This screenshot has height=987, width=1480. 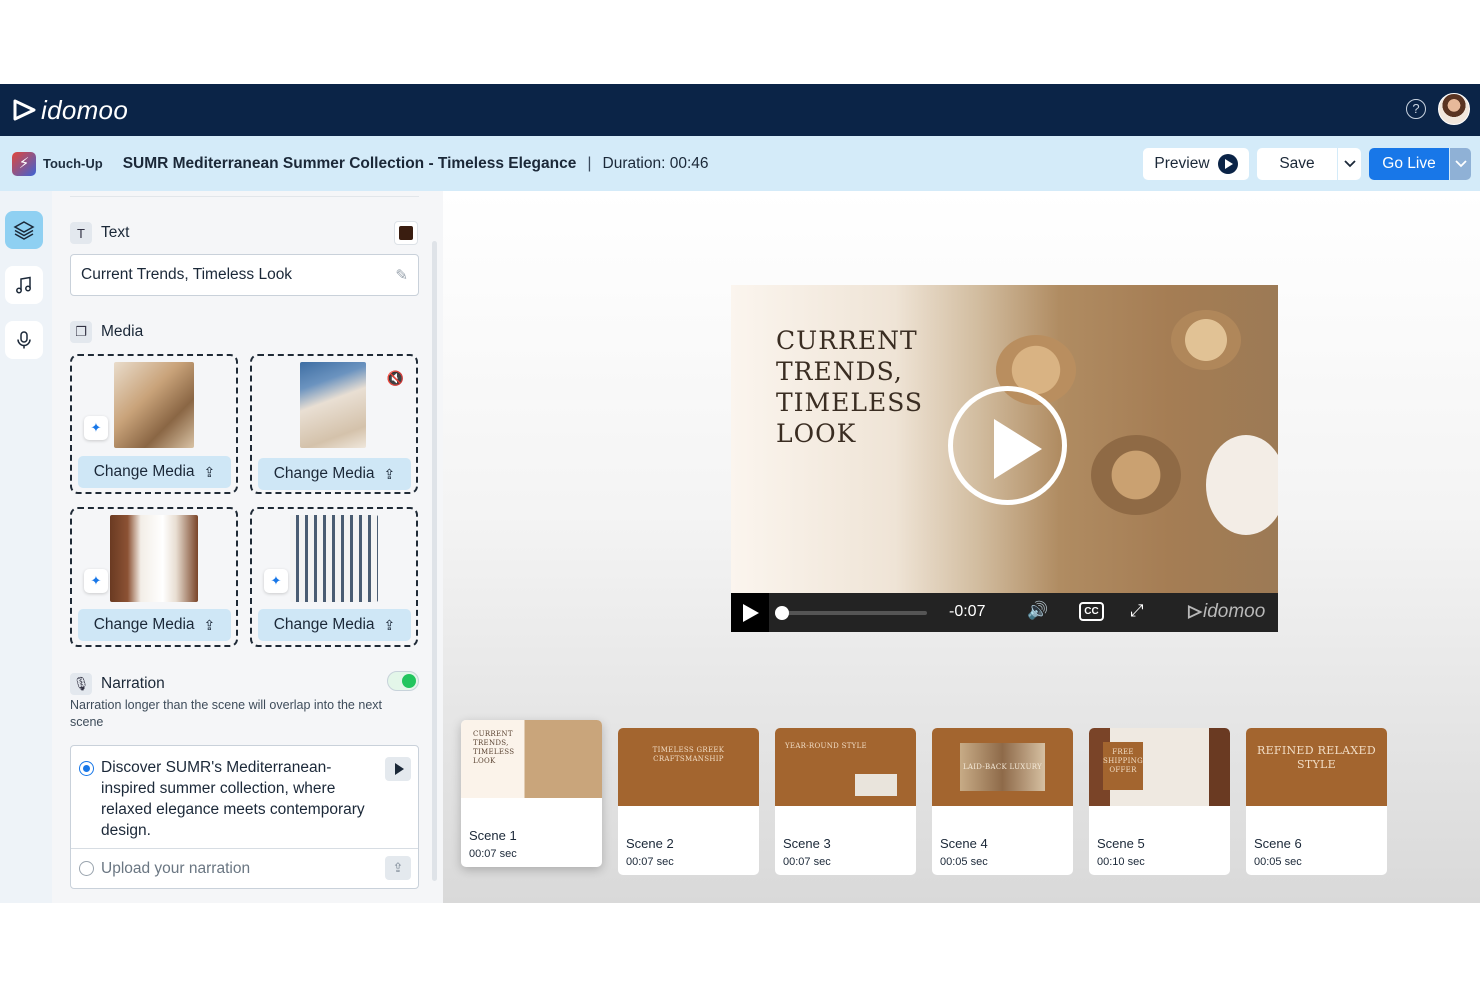 What do you see at coordinates (26, 547) in the screenshot?
I see `left-rail` at bounding box center [26, 547].